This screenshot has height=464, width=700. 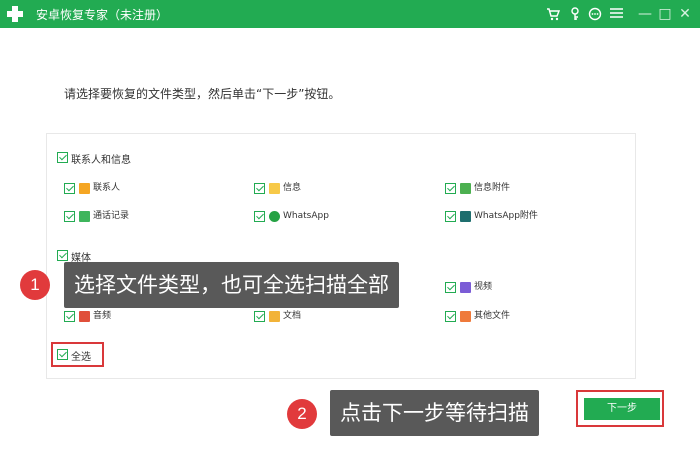 I want to click on option-whatsapp: WhatsApp, so click(x=314, y=217).